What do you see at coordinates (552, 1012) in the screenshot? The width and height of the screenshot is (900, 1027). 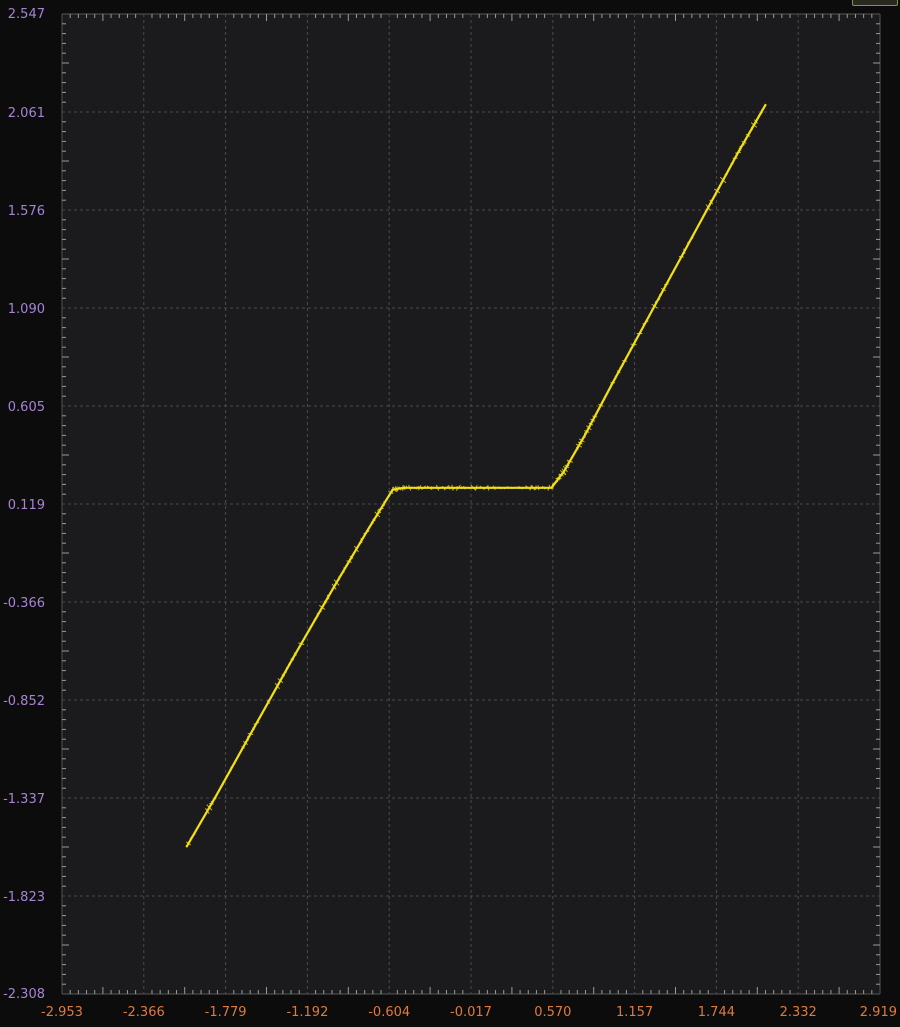 I see `x-tick-label: 0.570` at bounding box center [552, 1012].